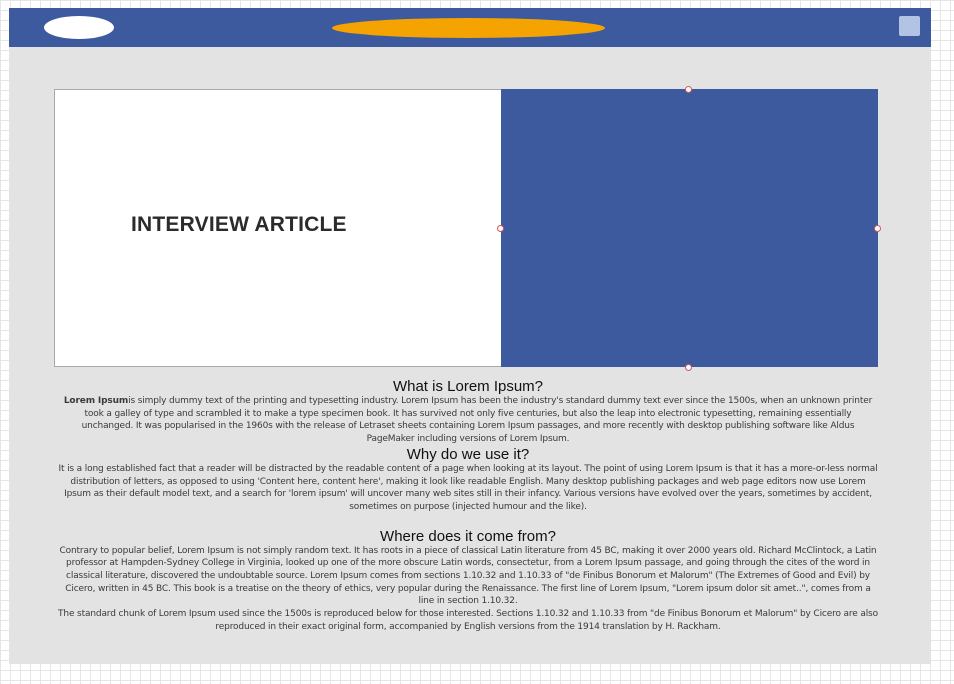 This screenshot has width=954, height=684. I want to click on logo-oval-icon, so click(79, 27).